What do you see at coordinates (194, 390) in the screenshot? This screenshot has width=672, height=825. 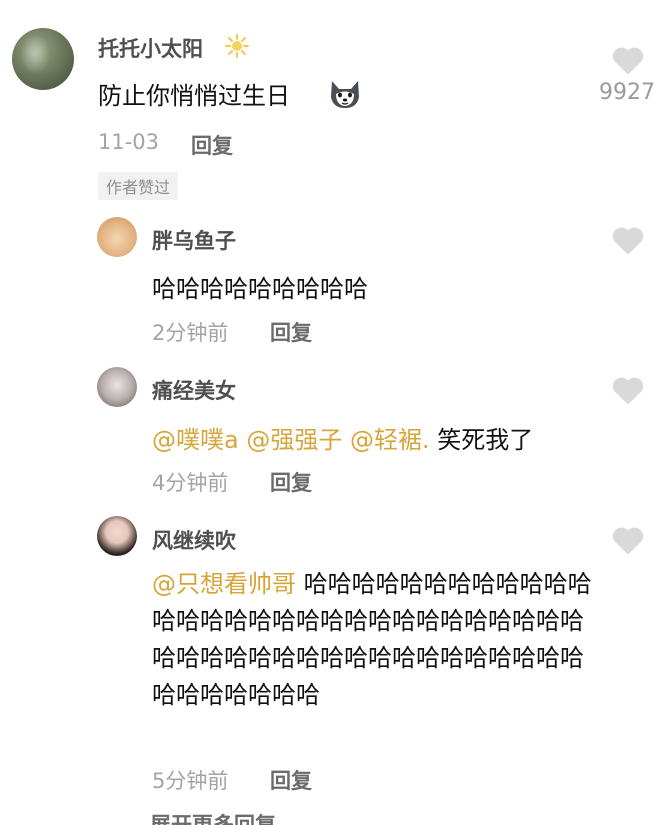 I see `reply-username: 痛经美女` at bounding box center [194, 390].